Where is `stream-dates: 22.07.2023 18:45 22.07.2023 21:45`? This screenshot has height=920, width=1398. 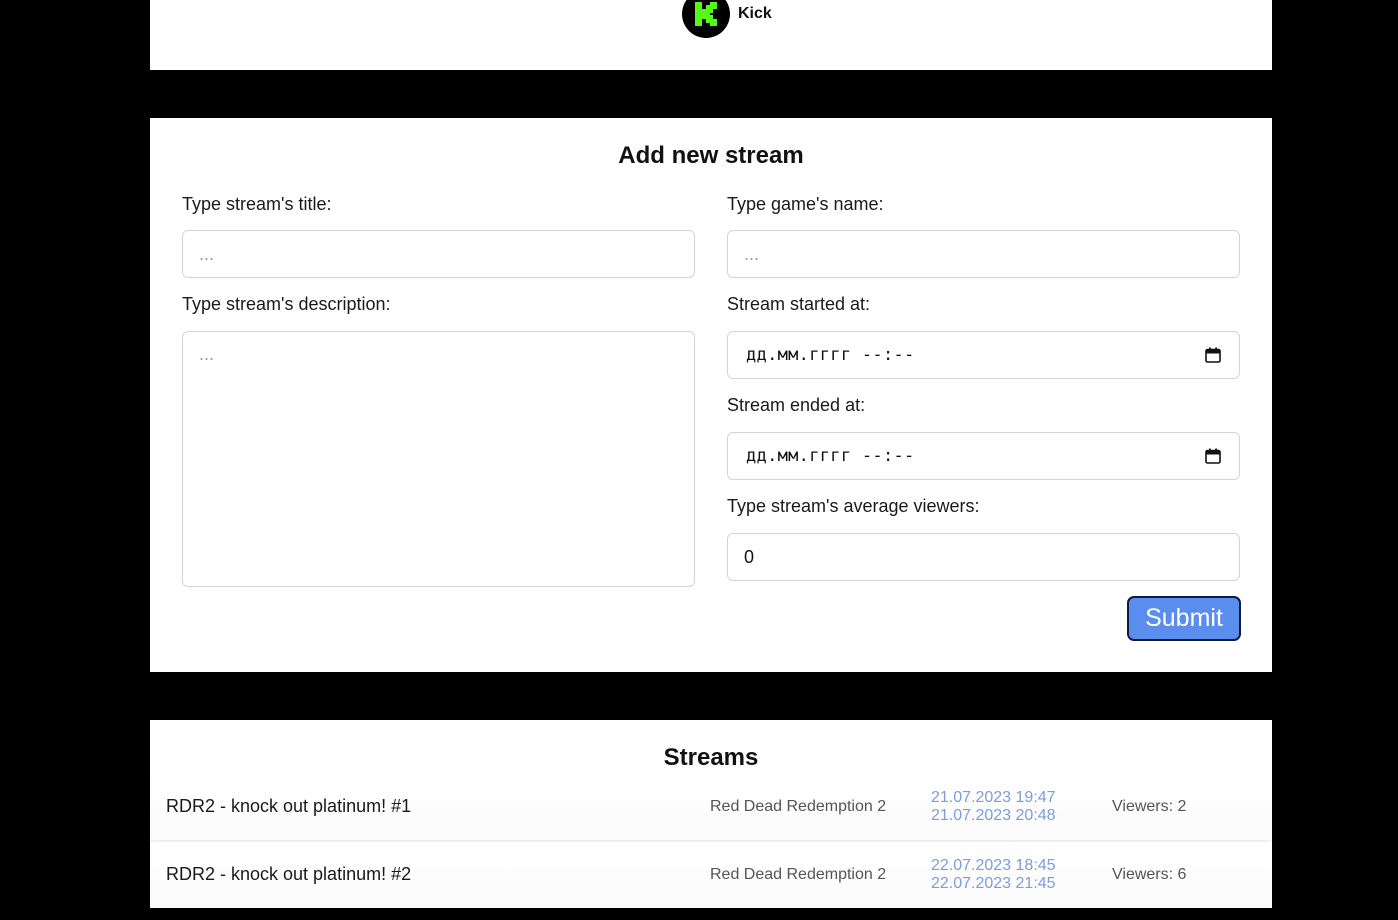
stream-dates: 22.07.2023 18:45 22.07.2023 21:45 is located at coordinates (993, 875).